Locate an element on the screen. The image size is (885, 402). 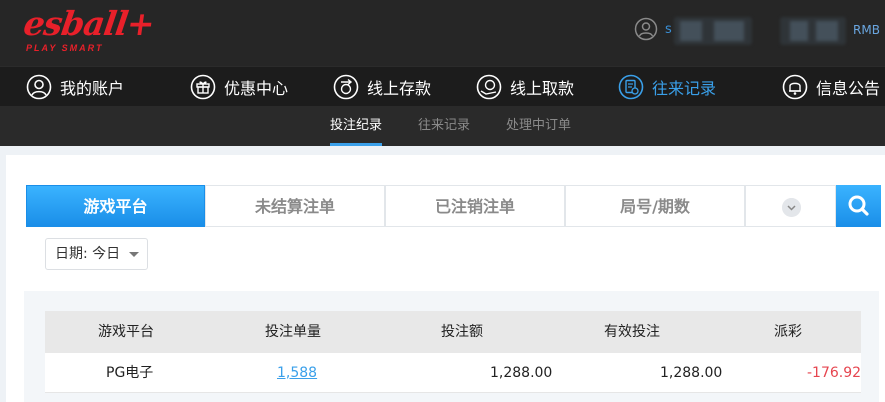
col-header-payout: 派彩 is located at coordinates (788, 332).